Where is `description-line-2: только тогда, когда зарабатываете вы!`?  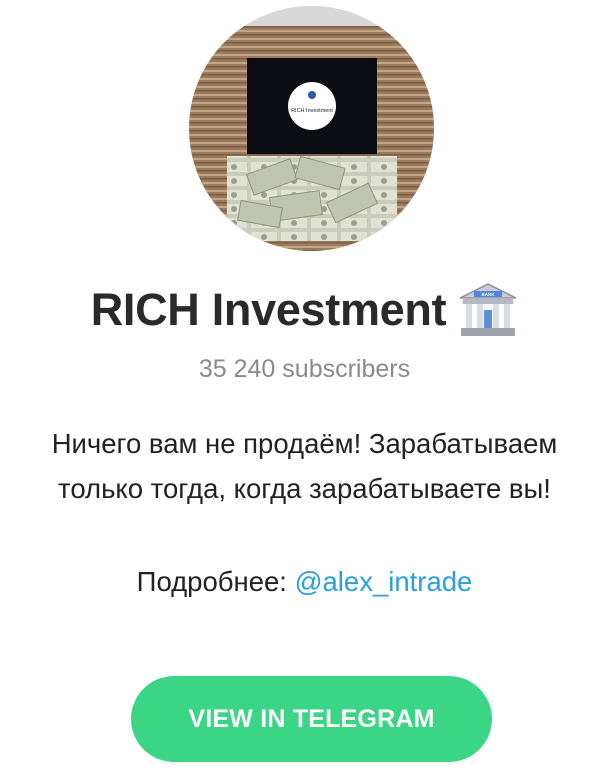
description-line-2: только тогда, когда зарабатываете вы! is located at coordinates (304, 488).